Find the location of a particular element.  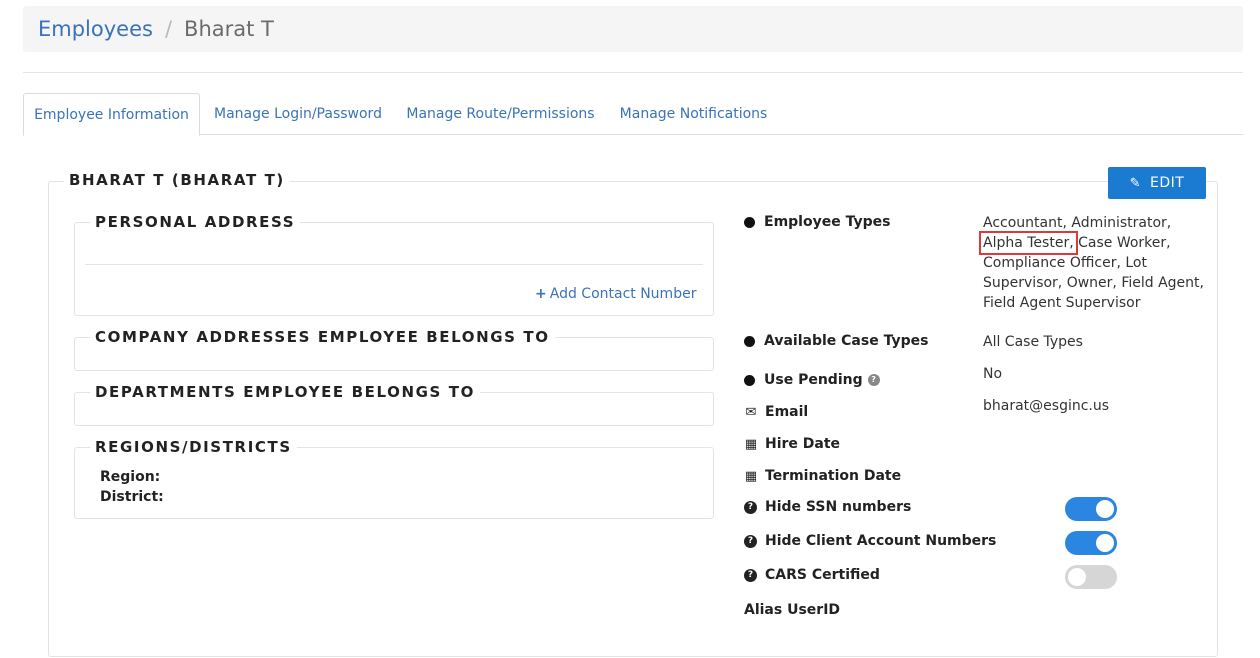

plus-icon: + is located at coordinates (541, 294).